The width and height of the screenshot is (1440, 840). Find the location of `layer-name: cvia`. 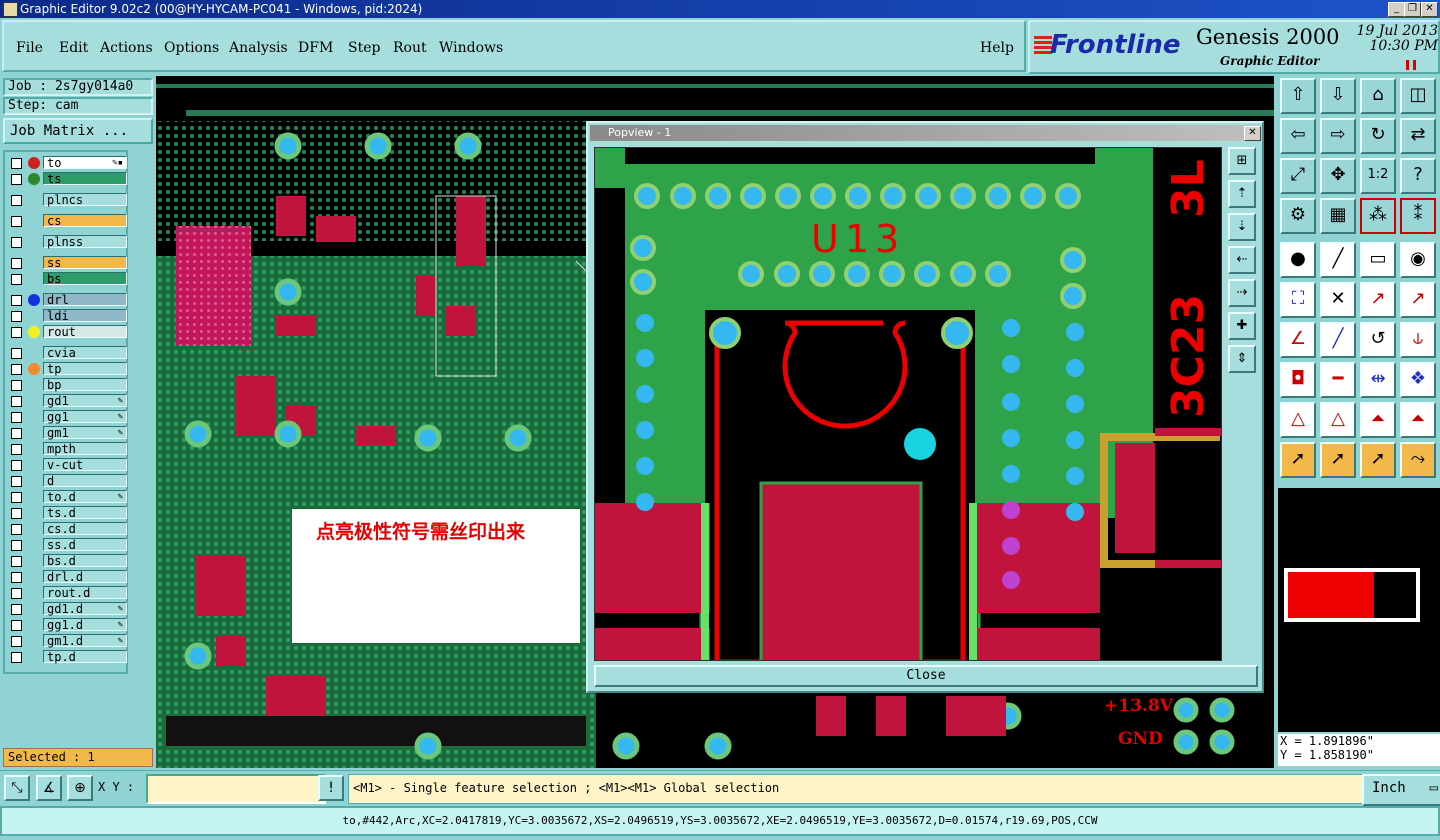

layer-name: cvia is located at coordinates (85, 353).